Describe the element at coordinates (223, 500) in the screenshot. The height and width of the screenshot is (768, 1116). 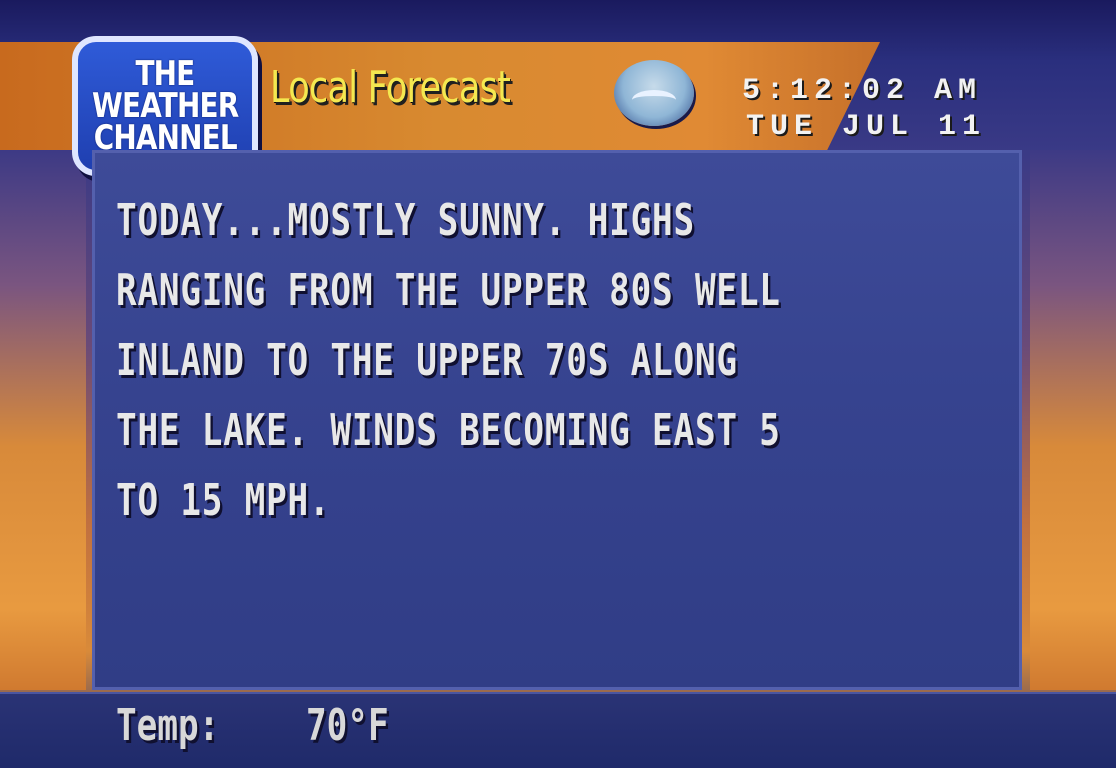
I see `forecast-line: TO 15 MPH.` at that location.